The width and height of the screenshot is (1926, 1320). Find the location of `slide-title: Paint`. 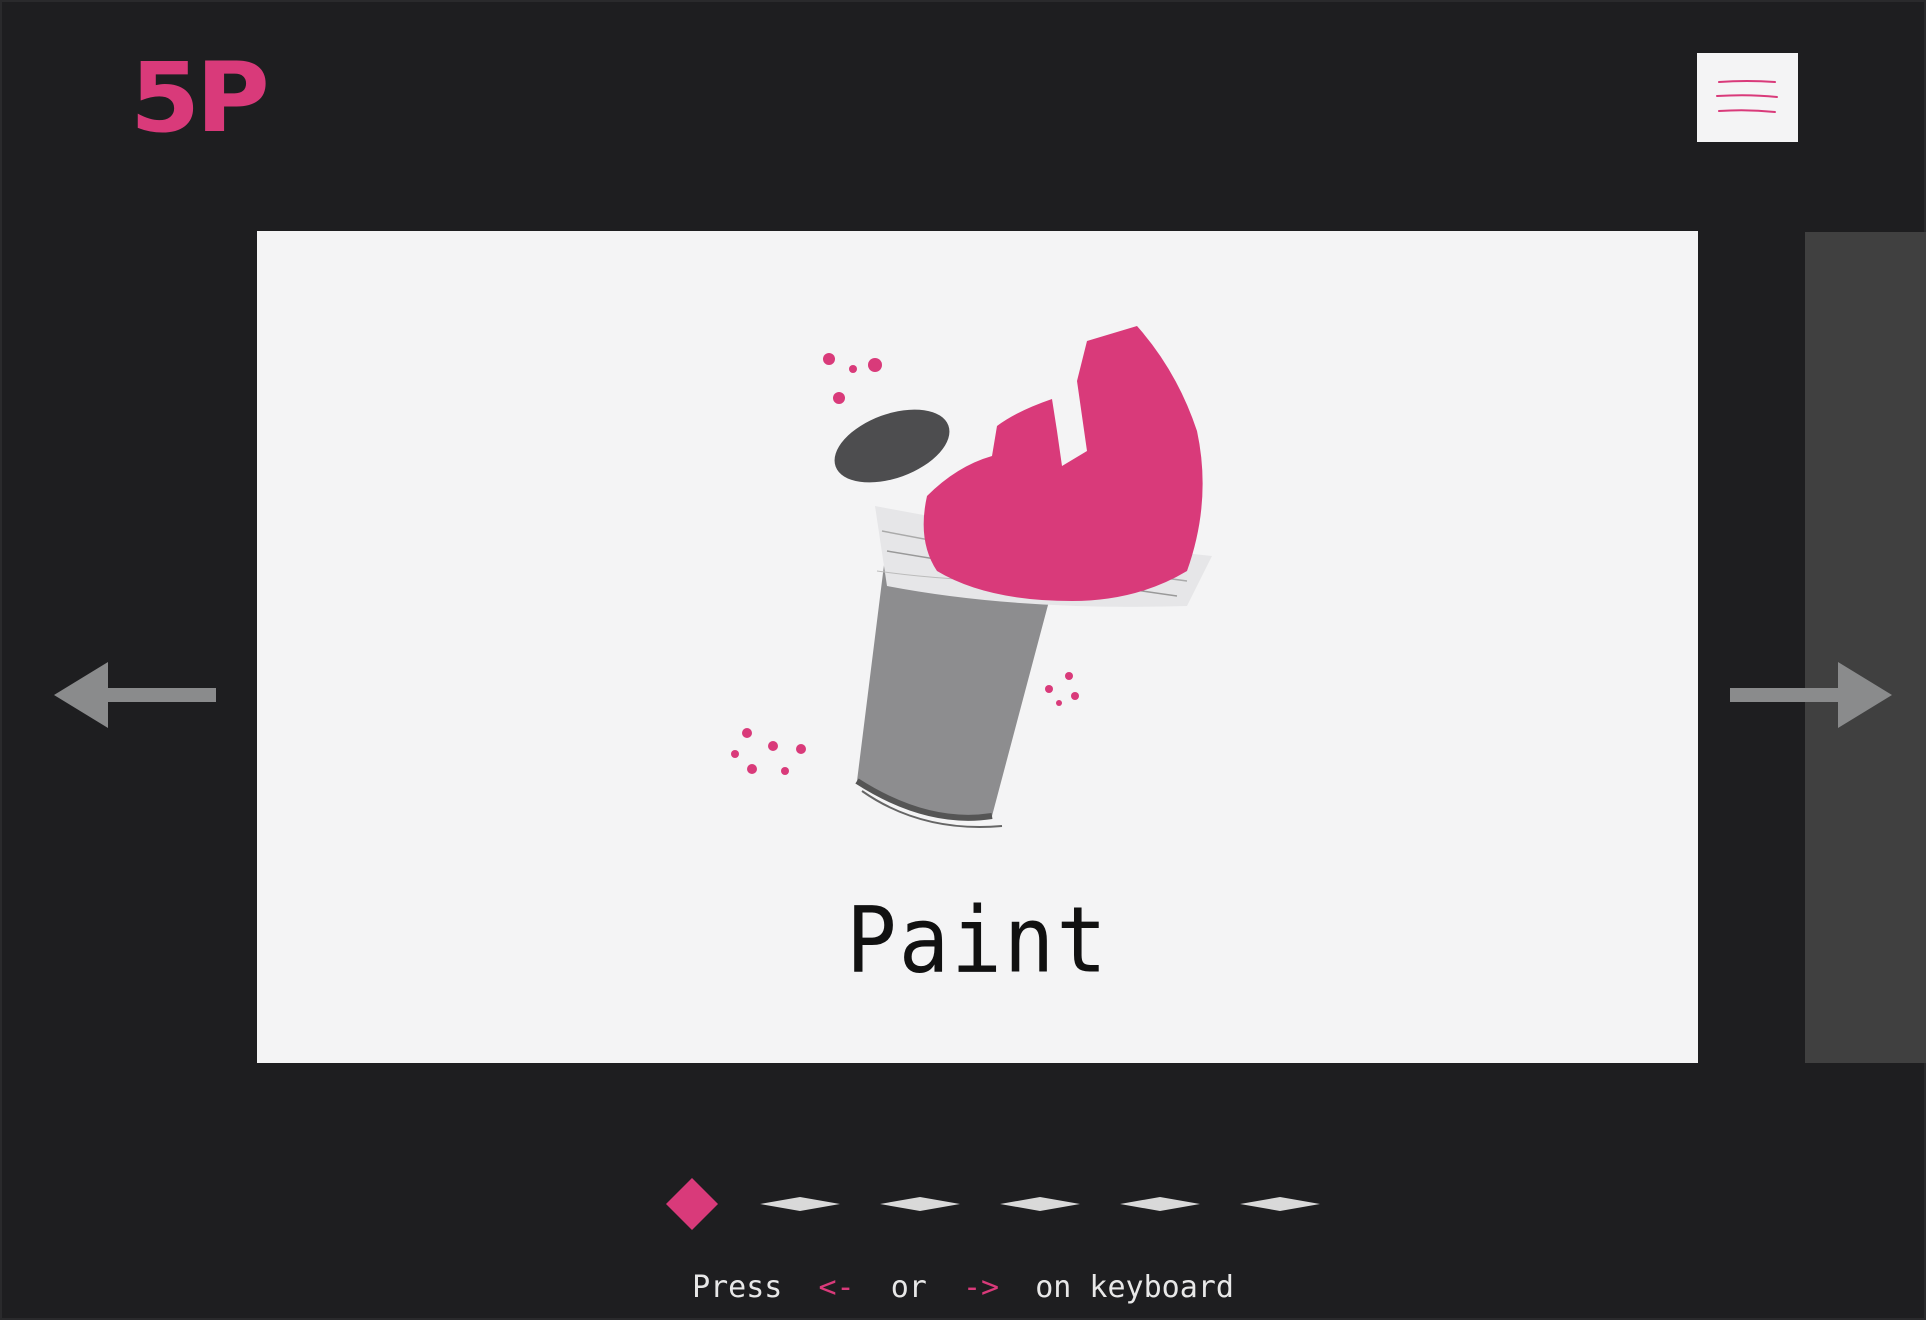

slide-title: Paint is located at coordinates (977, 940).